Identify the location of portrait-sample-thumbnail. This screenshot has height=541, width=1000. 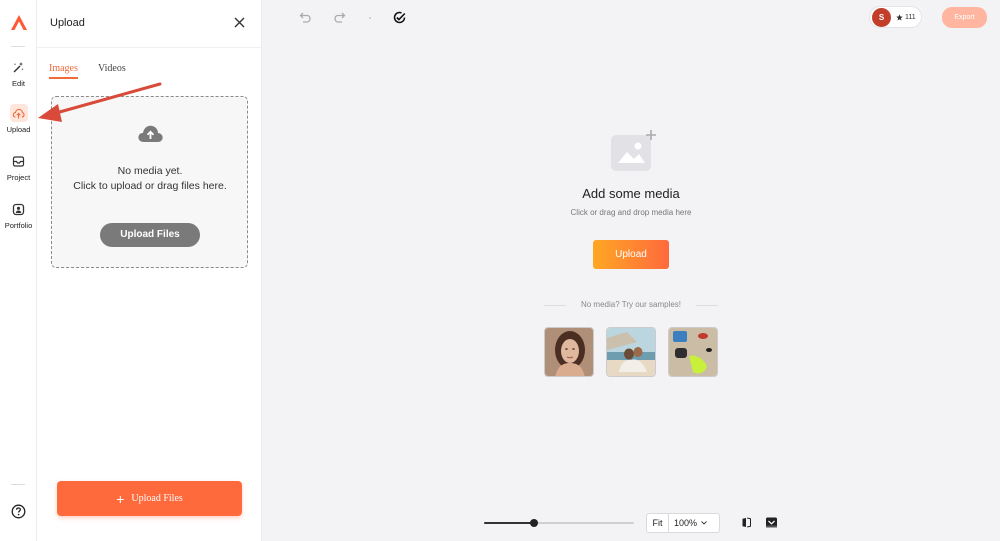
(569, 352).